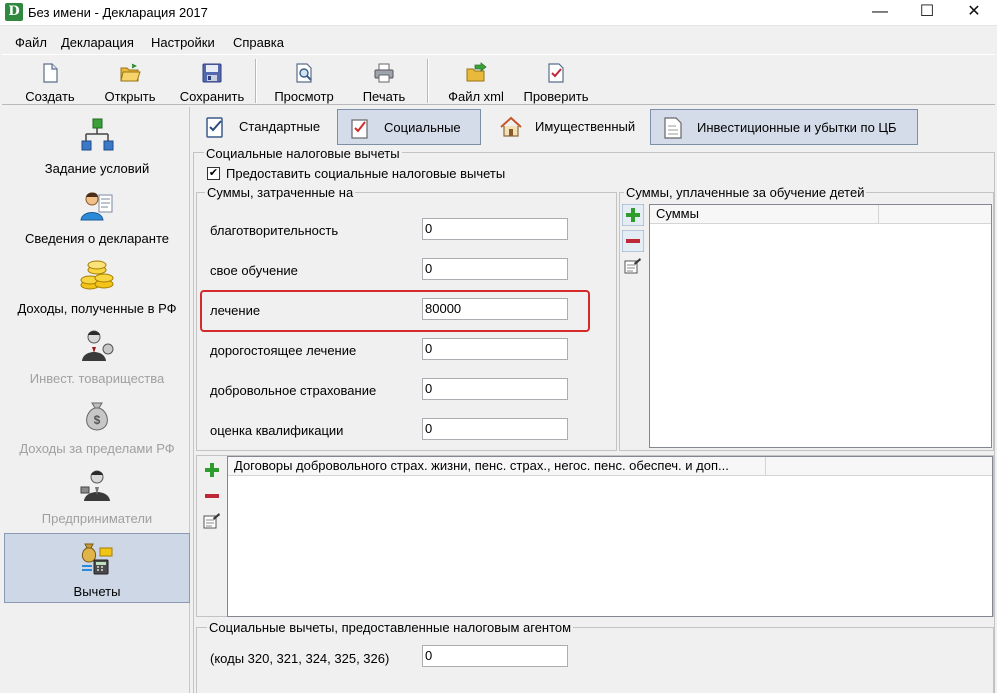 The image size is (997, 693). I want to click on qualification-field: 0, so click(495, 429).